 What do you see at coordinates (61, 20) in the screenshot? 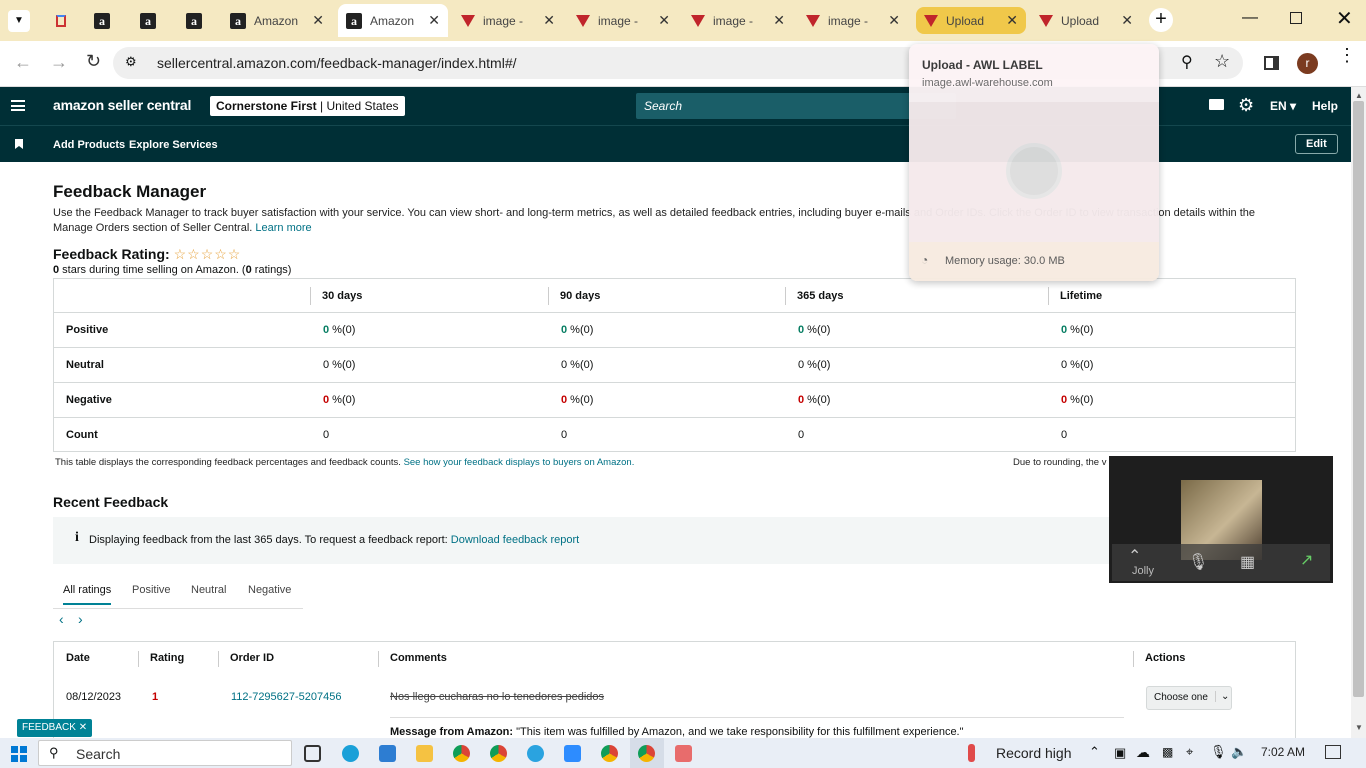
I see `browser-tab` at bounding box center [61, 20].